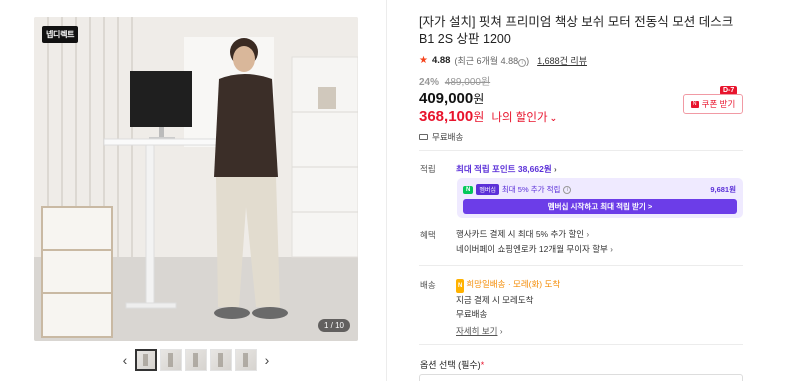 The height and width of the screenshot is (381, 800). I want to click on delivery-line-3: 무료배송, so click(472, 314).